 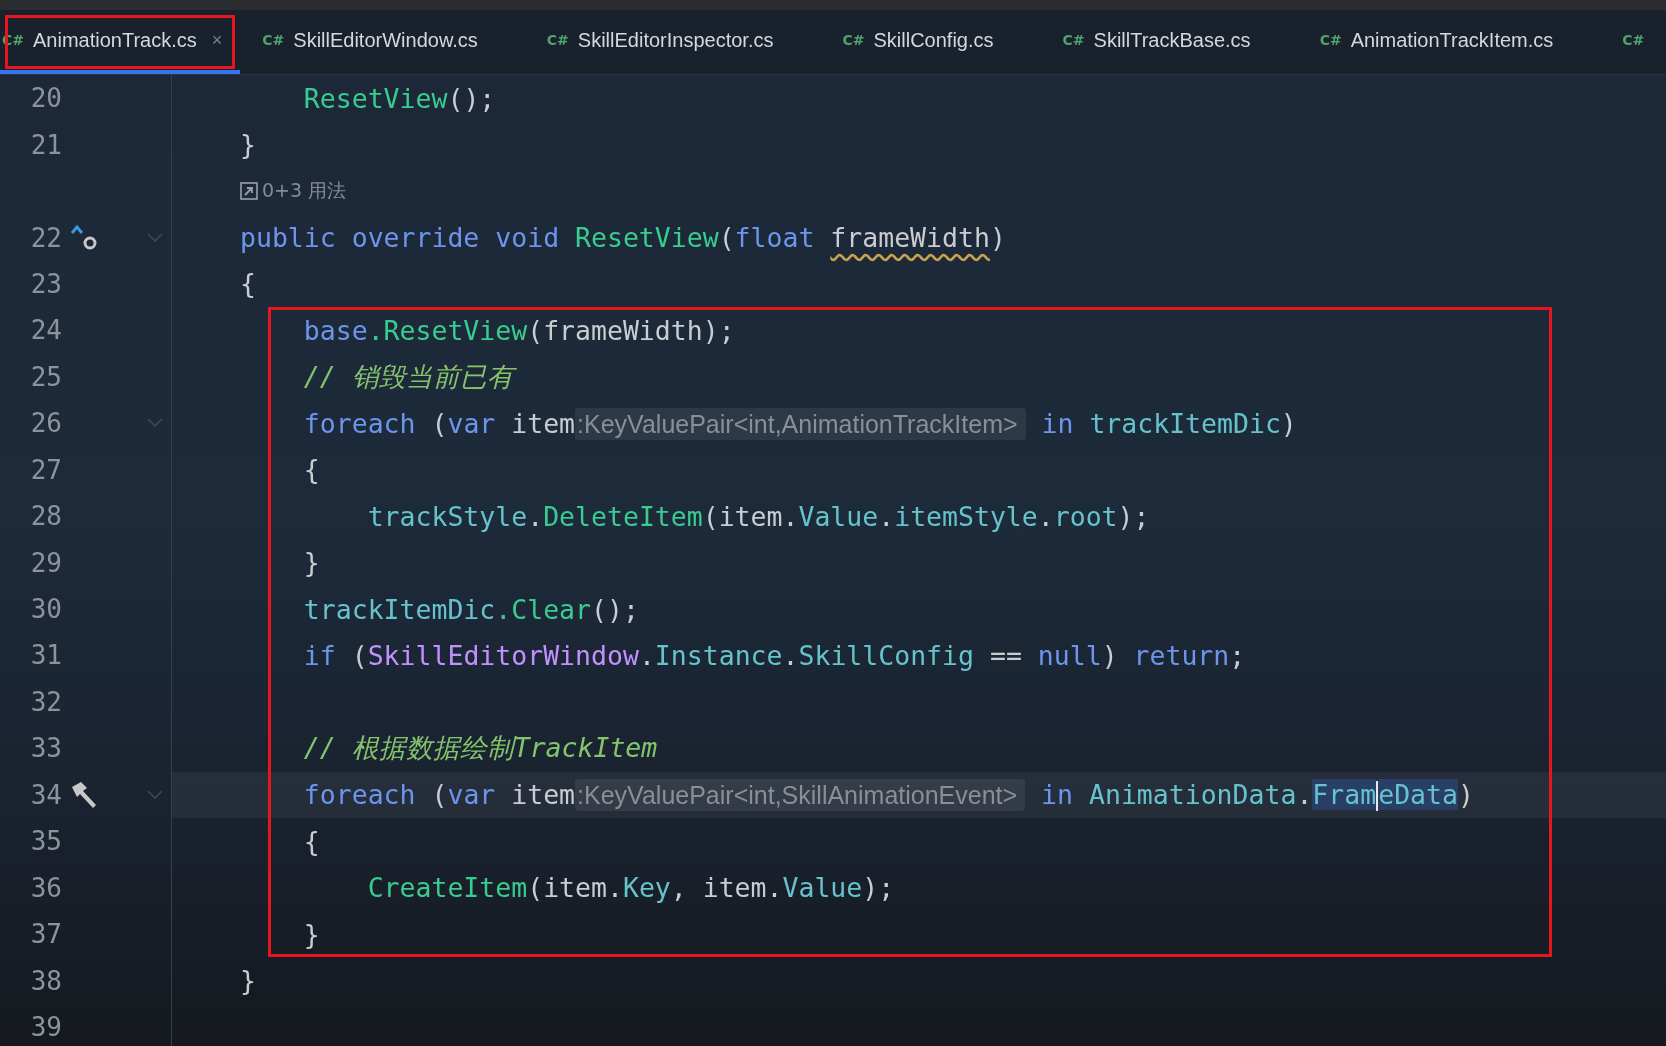 What do you see at coordinates (758, 516) in the screenshot?
I see `code-line: trackStyle.DeleteItem(item.Value.itemStyle.root);` at bounding box center [758, 516].